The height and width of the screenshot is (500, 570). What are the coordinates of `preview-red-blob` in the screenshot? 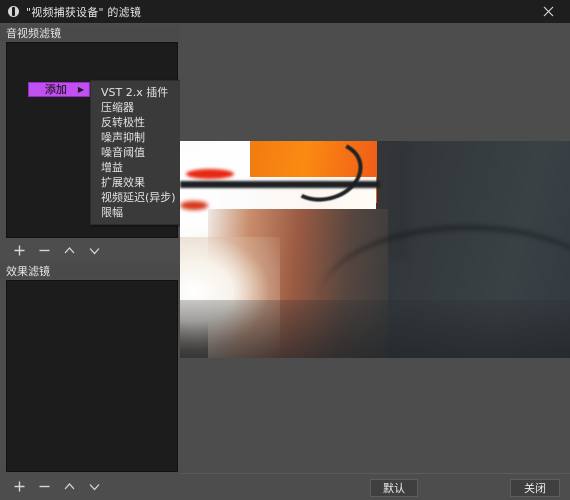 It's located at (210, 174).